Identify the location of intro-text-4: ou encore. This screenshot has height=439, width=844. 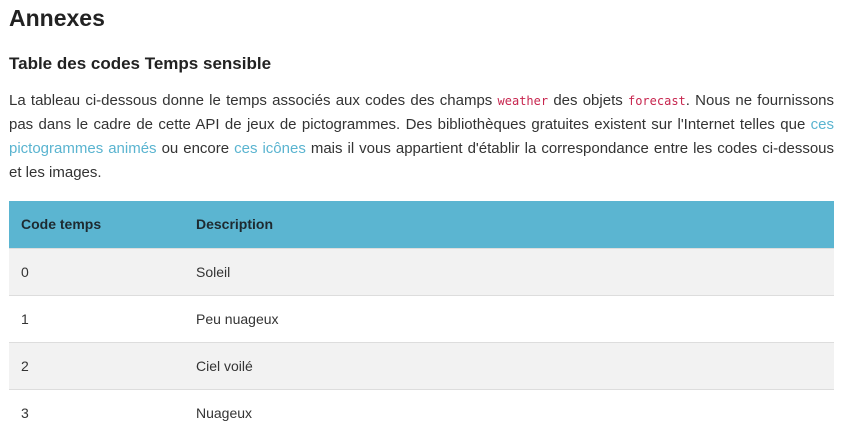
(195, 148).